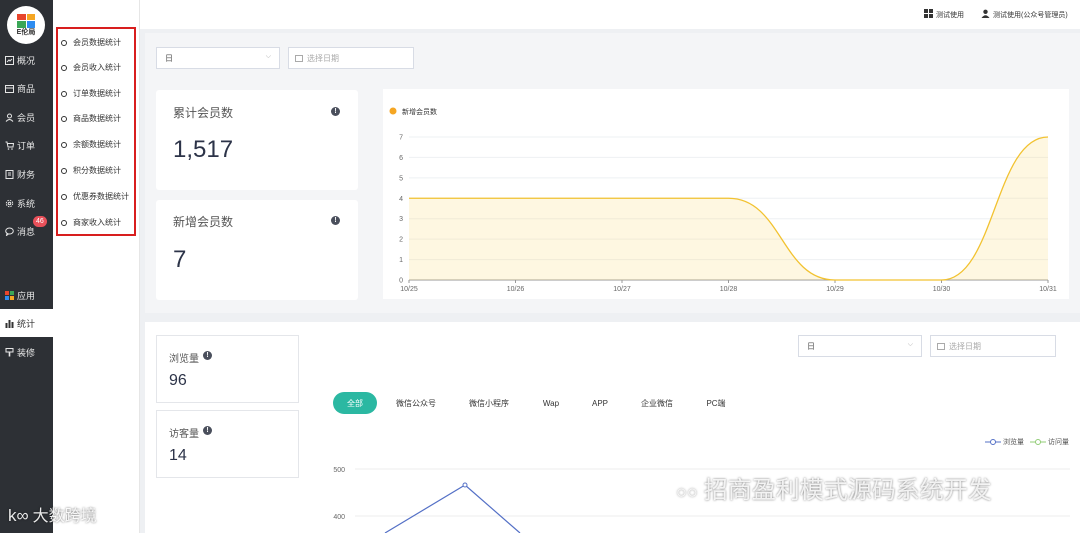 Image resolution: width=1080 pixels, height=533 pixels. Describe the element at coordinates (26, 117) in the screenshot. I see `sidebar-item-member: 会员` at that location.